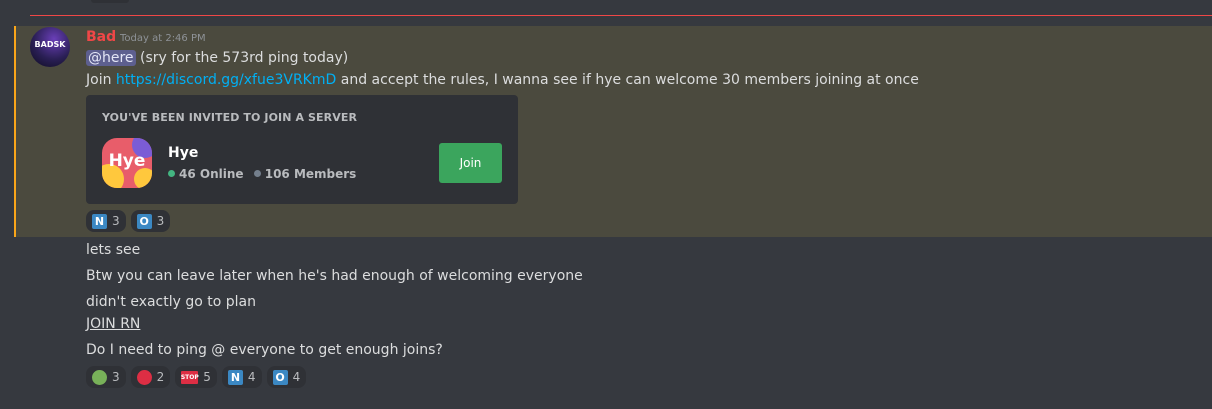 The image size is (1212, 409). I want to click on server-name: Hye, so click(183, 153).